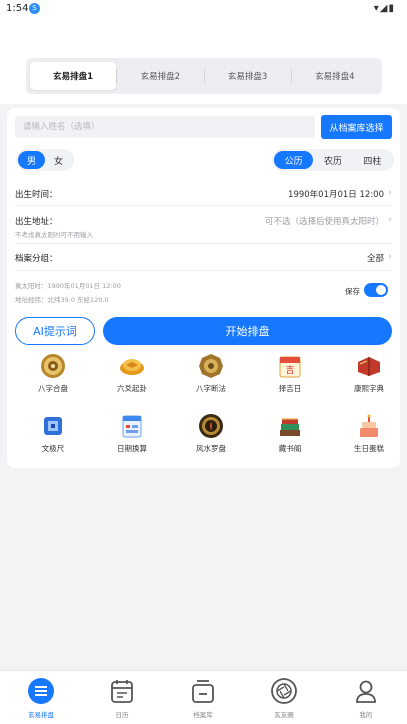  I want to click on calendar-pillars-option: 四柱, so click(372, 160).